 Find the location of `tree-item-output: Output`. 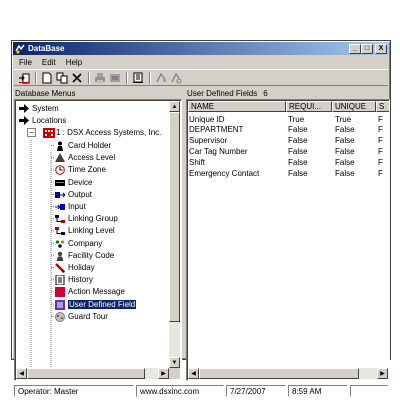

tree-item-output: Output is located at coordinates (73, 194).